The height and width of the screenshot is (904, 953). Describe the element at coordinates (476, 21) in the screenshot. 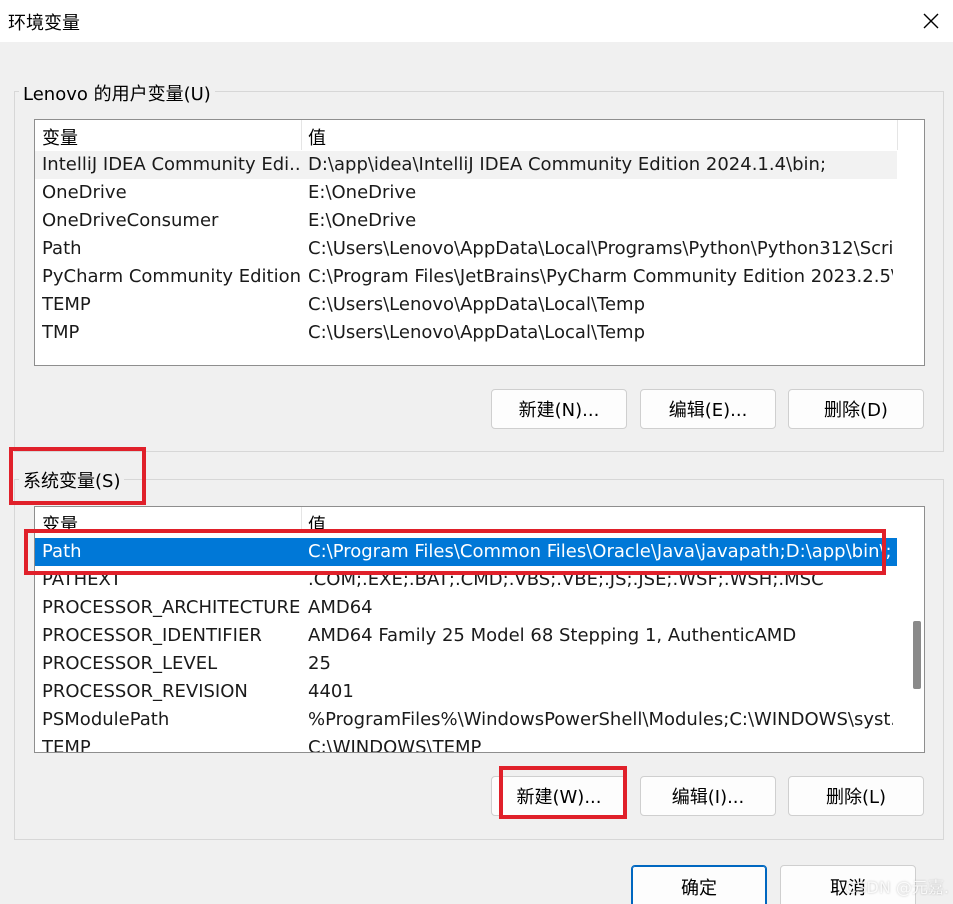

I see `title-bar: 环境变量` at that location.